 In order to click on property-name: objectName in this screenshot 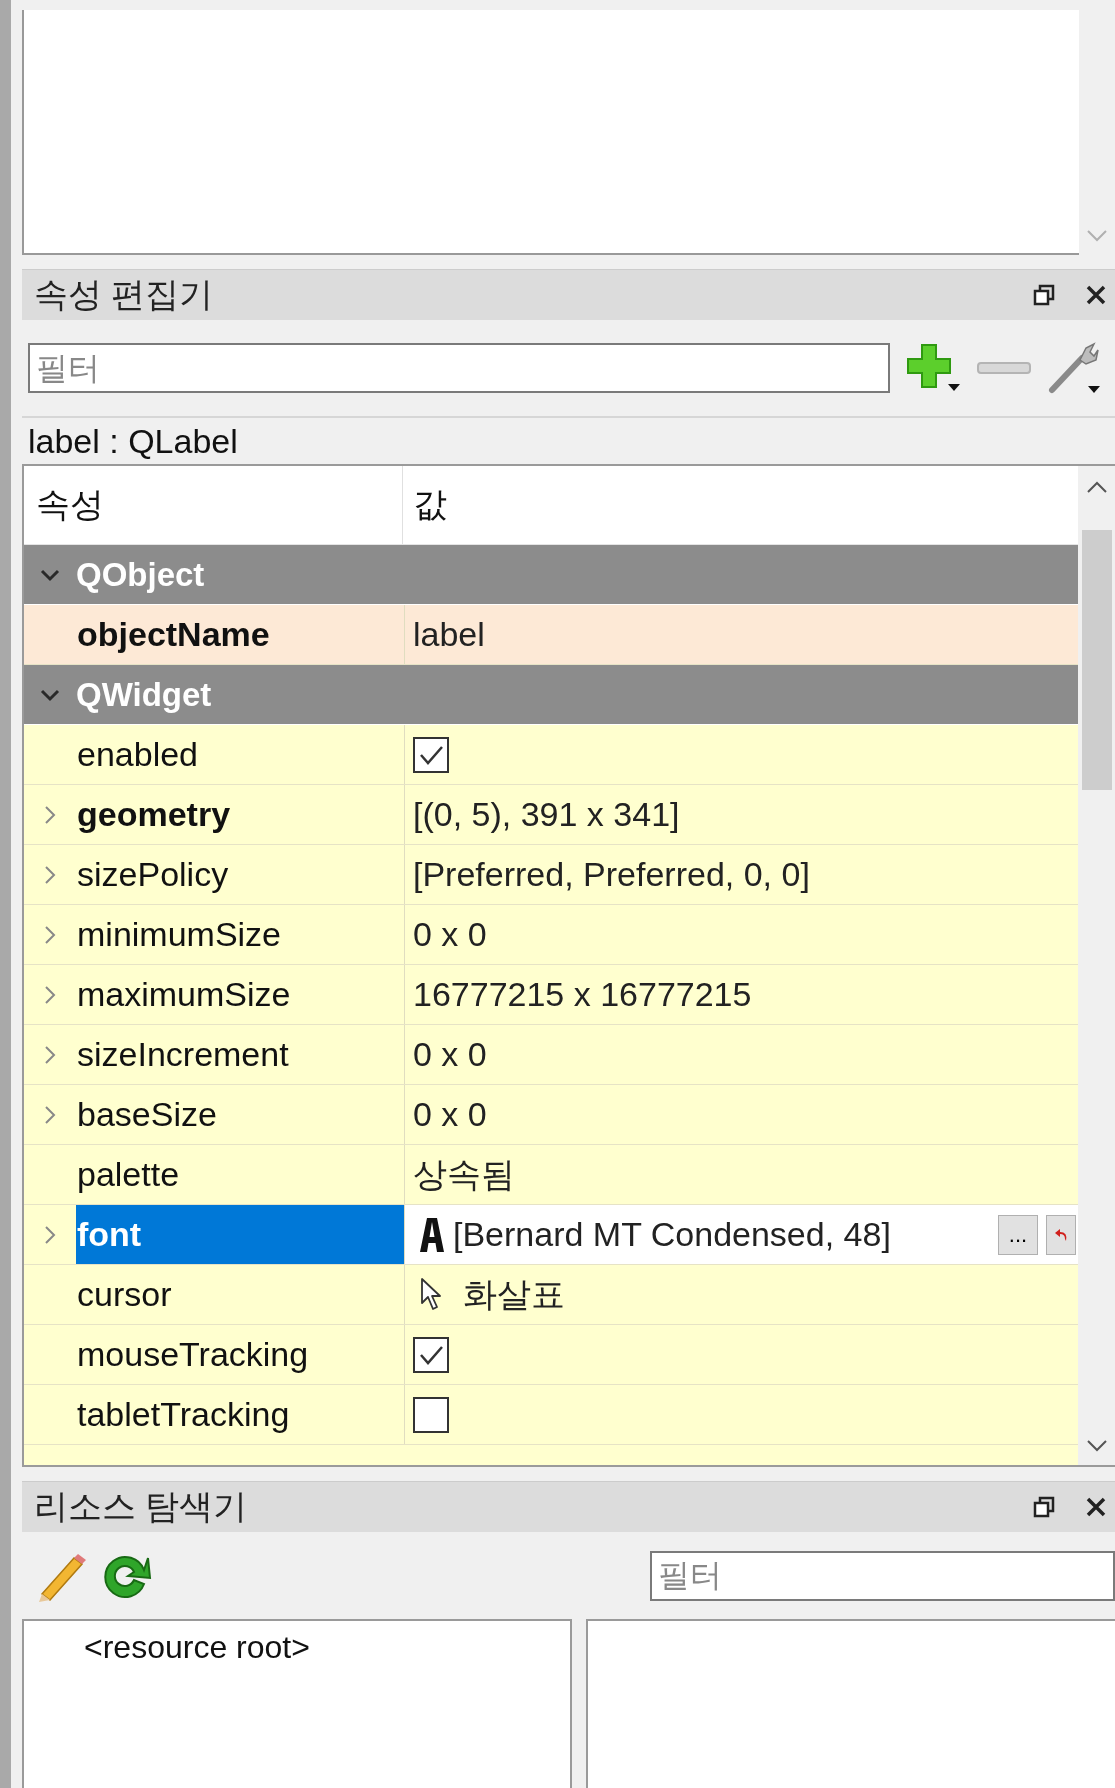, I will do `click(240, 634)`.